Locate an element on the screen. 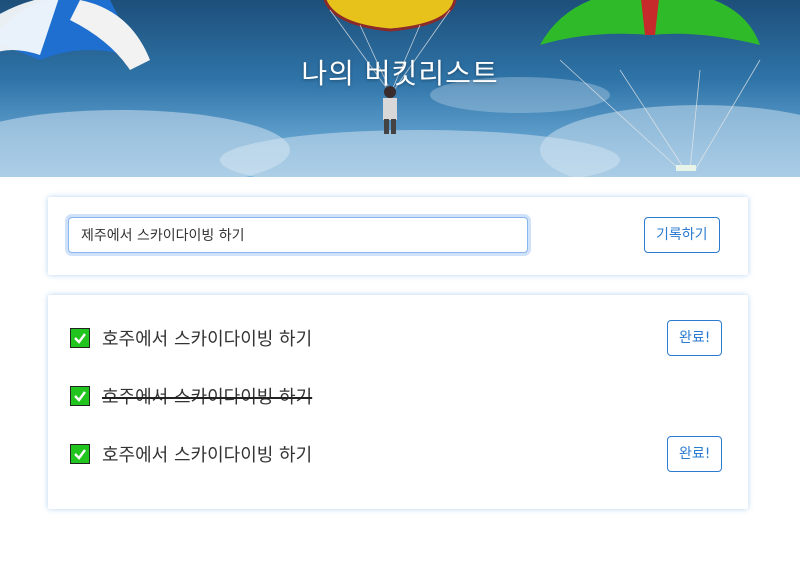 This screenshot has height=587, width=800. page-title: 나의 버킷리스트 is located at coordinates (400, 73).